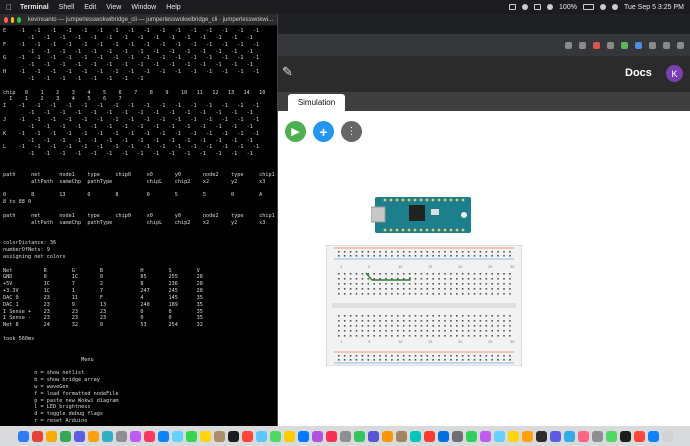 The width and height of the screenshot is (690, 446). I want to click on menu-help: Help, so click(173, 7).